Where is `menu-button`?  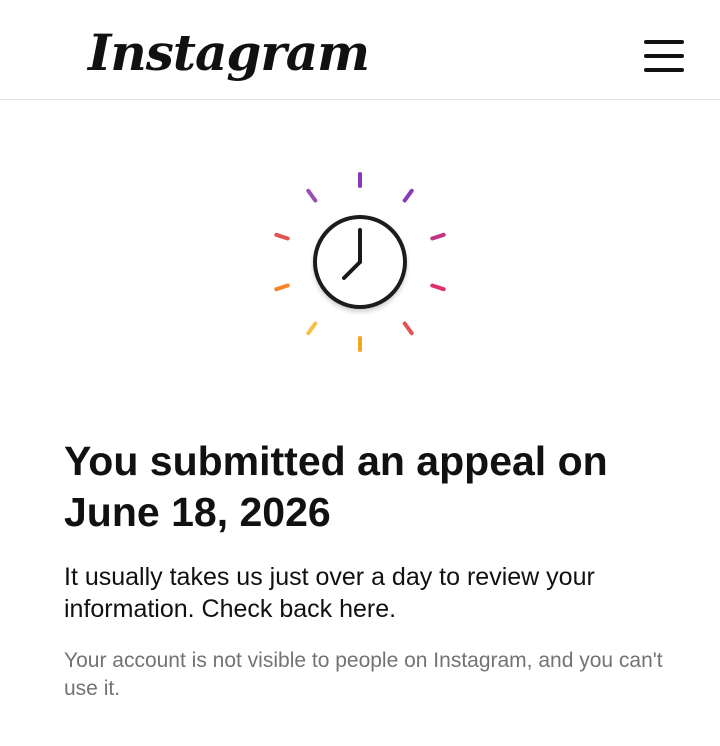 menu-button is located at coordinates (663, 58).